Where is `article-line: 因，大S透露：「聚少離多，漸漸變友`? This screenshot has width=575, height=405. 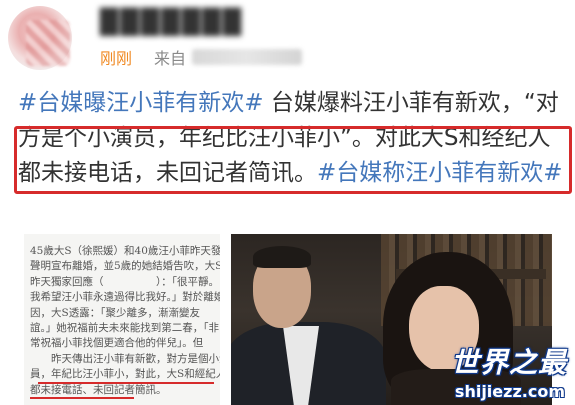
article-line: 因，大S透露：「聚少離多，漸漸變友 is located at coordinates (115, 312).